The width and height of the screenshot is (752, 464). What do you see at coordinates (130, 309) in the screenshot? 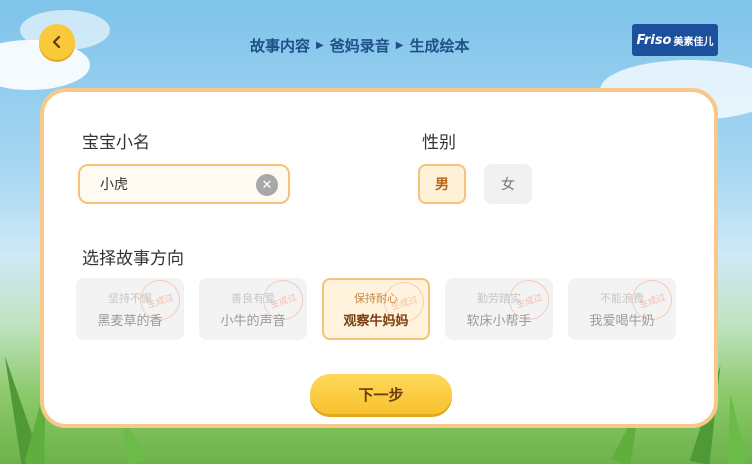
I see `story-option: 生成过 坚持不懈 黑麦草的香` at bounding box center [130, 309].